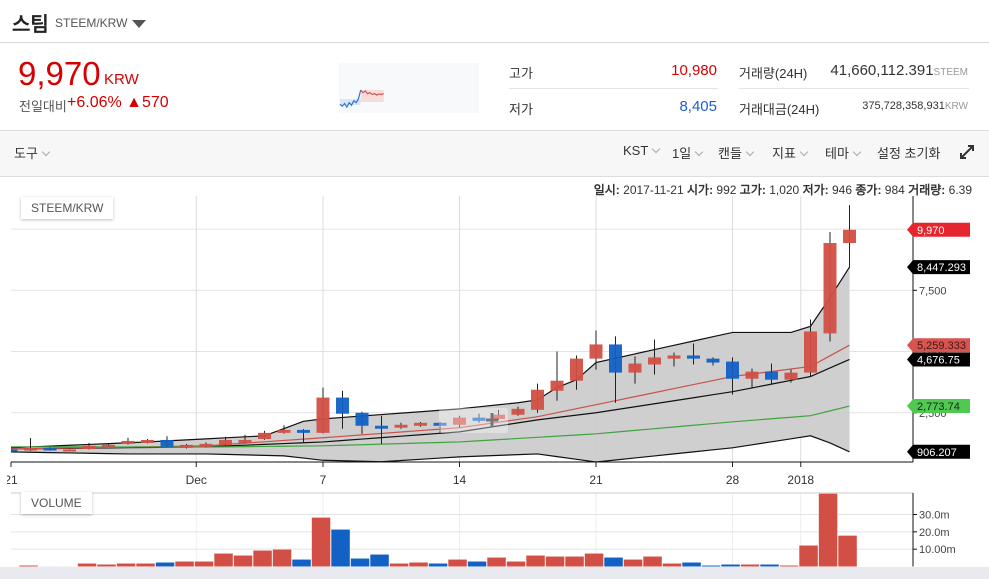 The height and width of the screenshot is (579, 989). I want to click on x-tick-label: 14, so click(460, 480).